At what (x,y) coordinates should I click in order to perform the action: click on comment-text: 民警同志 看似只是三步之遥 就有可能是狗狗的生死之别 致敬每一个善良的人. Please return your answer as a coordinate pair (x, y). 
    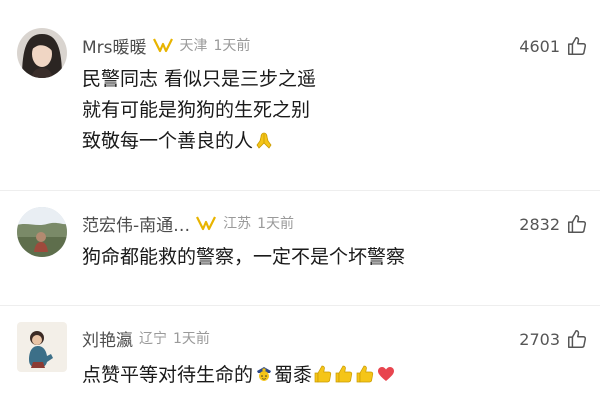
    Looking at the image, I should click on (199, 110).